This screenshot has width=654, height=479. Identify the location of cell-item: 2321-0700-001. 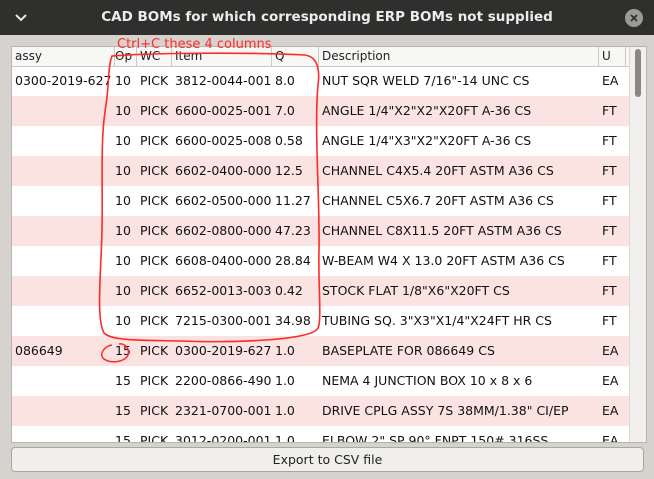
(223, 410).